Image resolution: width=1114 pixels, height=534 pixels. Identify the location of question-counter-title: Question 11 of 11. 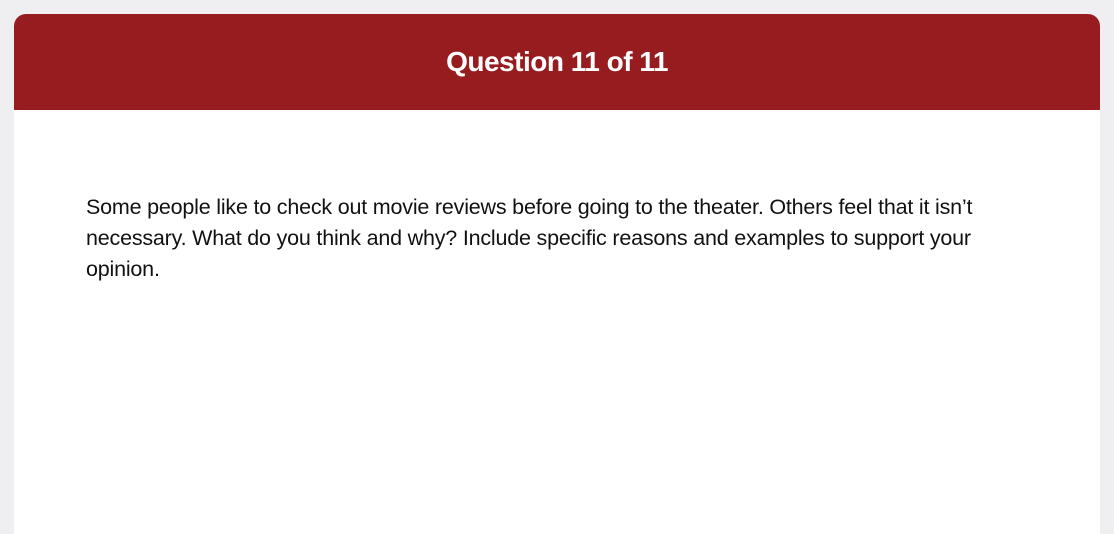
(557, 61).